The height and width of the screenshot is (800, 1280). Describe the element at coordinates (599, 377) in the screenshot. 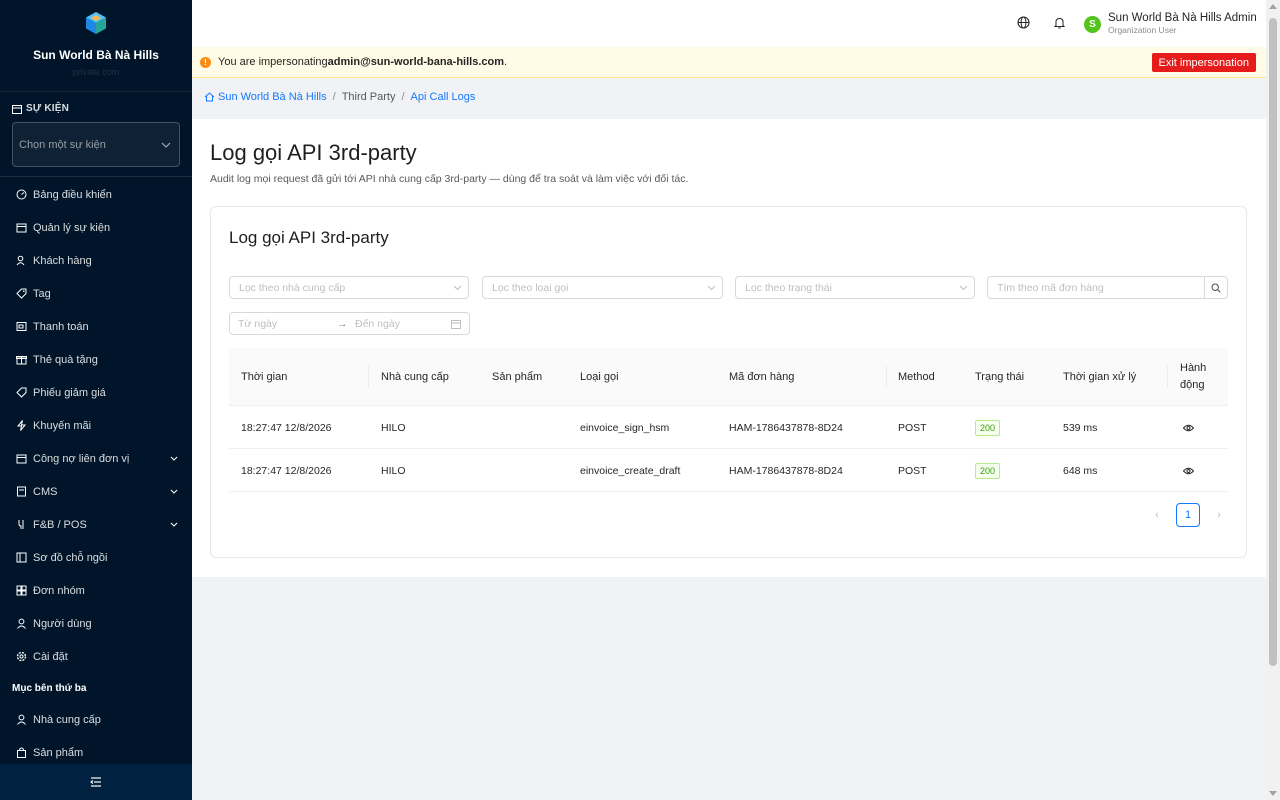

I see `column-header-call-type: Loại gọi` at that location.